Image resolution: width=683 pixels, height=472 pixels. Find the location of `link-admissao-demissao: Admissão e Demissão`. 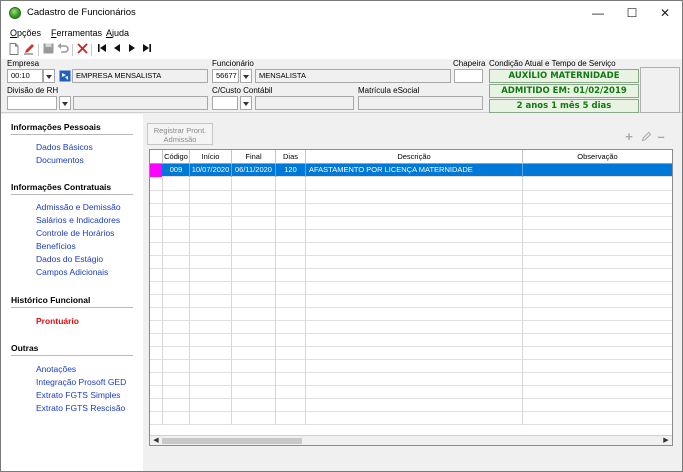

link-admissao-demissao: Admissão e Demissão is located at coordinates (78, 207).